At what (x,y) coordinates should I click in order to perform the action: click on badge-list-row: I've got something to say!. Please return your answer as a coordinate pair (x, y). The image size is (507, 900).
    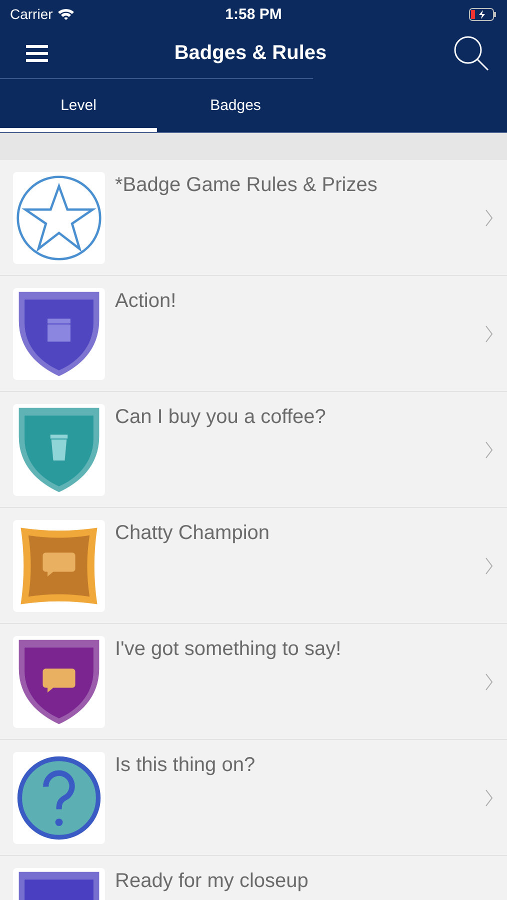
    Looking at the image, I should click on (253, 682).